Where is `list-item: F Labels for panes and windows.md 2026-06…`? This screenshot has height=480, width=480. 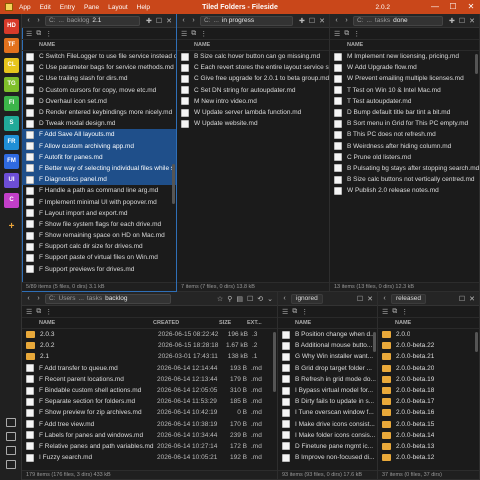 list-item: F Labels for panes and windows.md 2026-06… is located at coordinates (149, 435).